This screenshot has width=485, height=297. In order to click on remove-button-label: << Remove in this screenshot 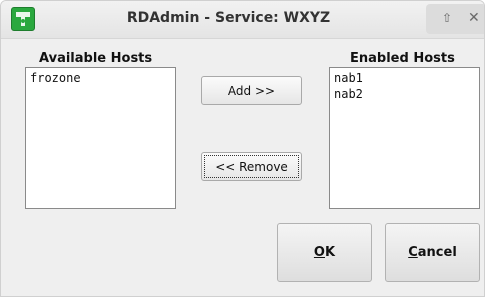, I will do `click(251, 166)`.